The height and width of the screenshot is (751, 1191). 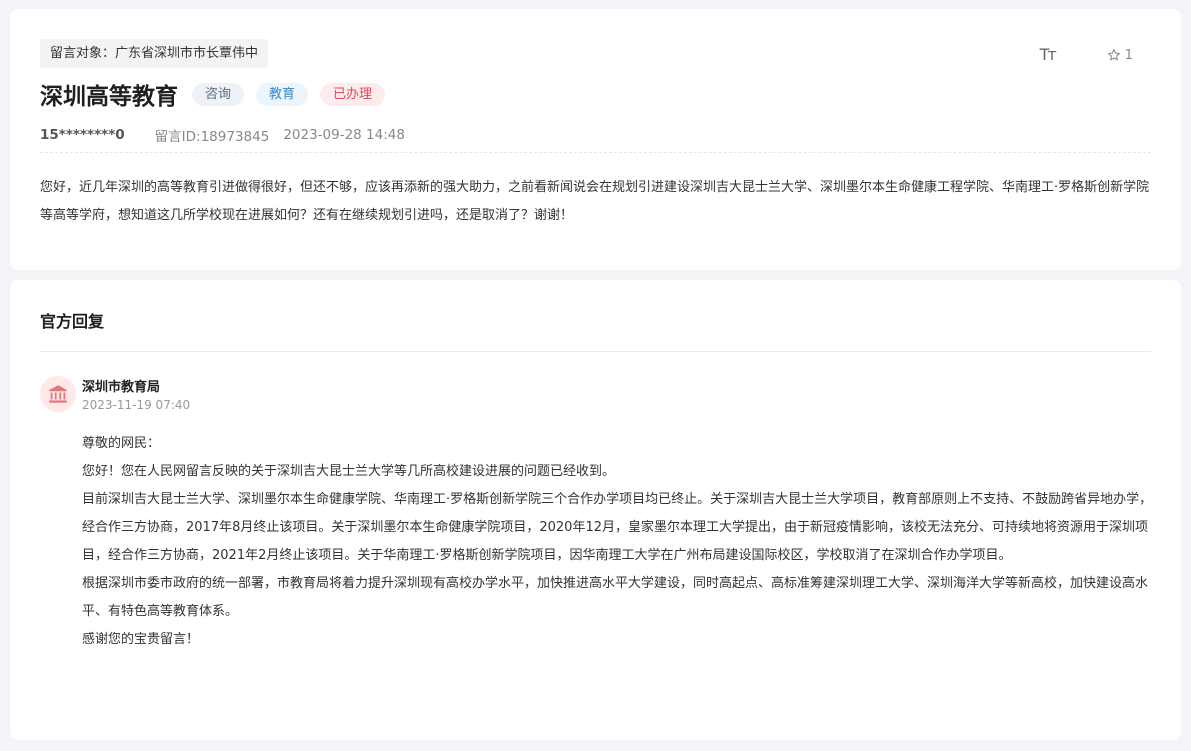 I want to click on org-name: 深圳市教育局, so click(x=121, y=387).